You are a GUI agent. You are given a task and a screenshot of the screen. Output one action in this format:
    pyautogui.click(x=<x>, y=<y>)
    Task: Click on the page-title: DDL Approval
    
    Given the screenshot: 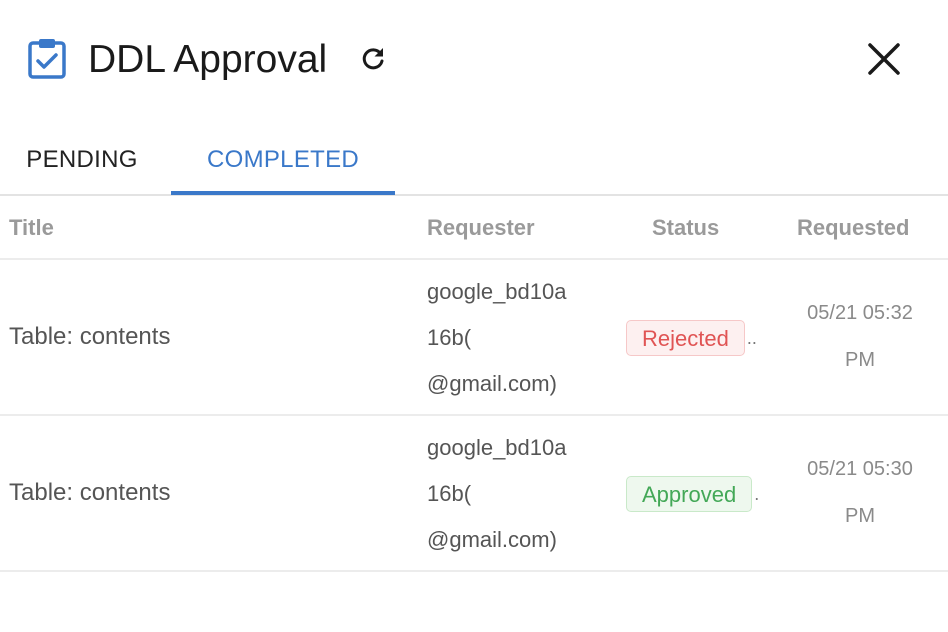 What is the action you would take?
    pyautogui.click(x=208, y=59)
    